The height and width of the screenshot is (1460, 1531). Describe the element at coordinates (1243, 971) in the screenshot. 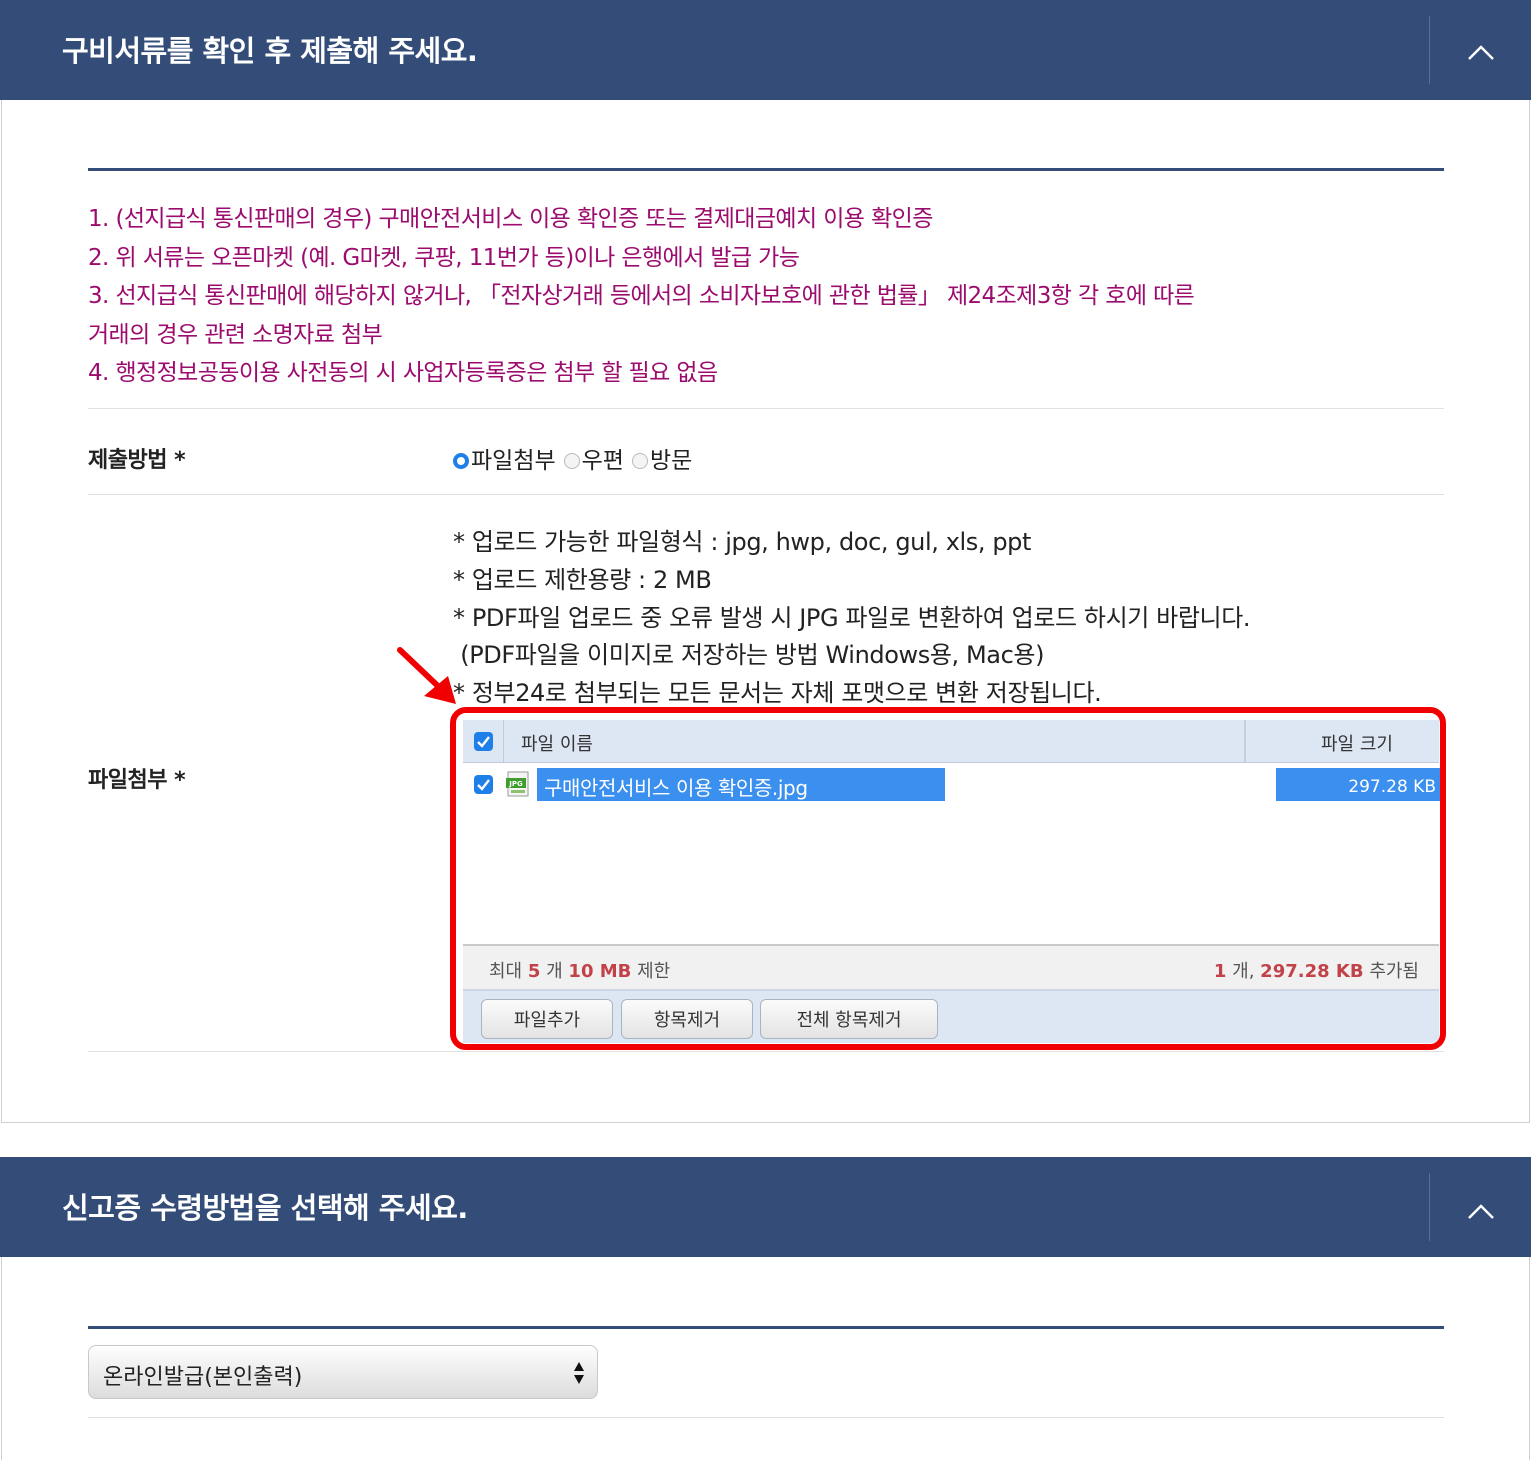

I see `added-count-unit: 개,` at that location.